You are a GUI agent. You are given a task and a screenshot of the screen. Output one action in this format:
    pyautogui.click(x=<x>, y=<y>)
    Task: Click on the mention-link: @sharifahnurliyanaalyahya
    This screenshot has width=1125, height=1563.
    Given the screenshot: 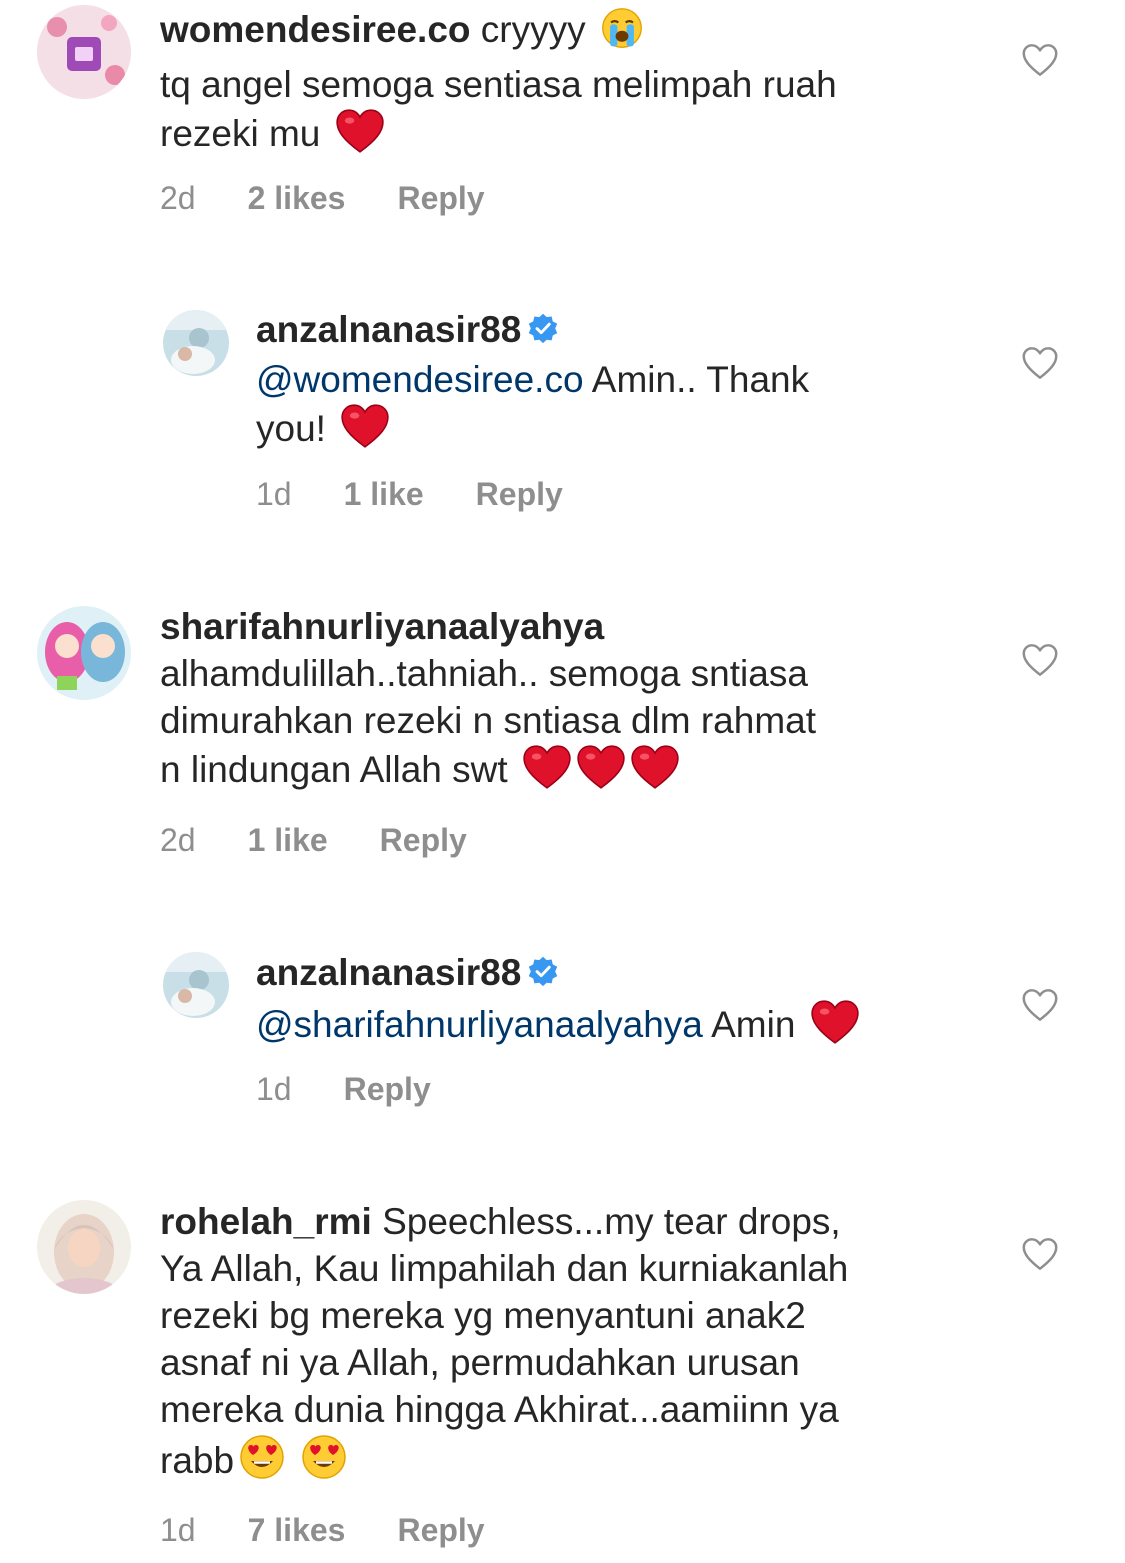 What is the action you would take?
    pyautogui.click(x=479, y=1024)
    